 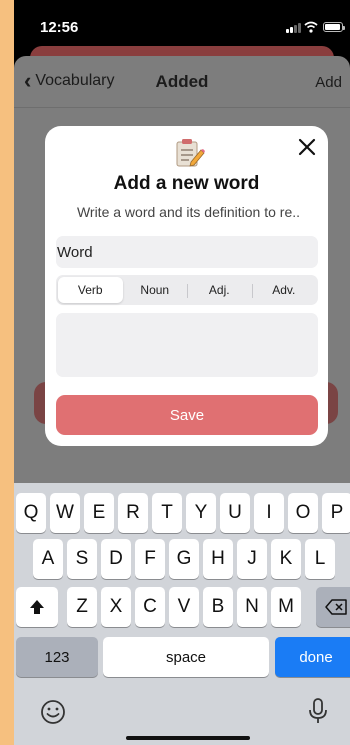 What do you see at coordinates (48, 559) in the screenshot?
I see `key-a: A` at bounding box center [48, 559].